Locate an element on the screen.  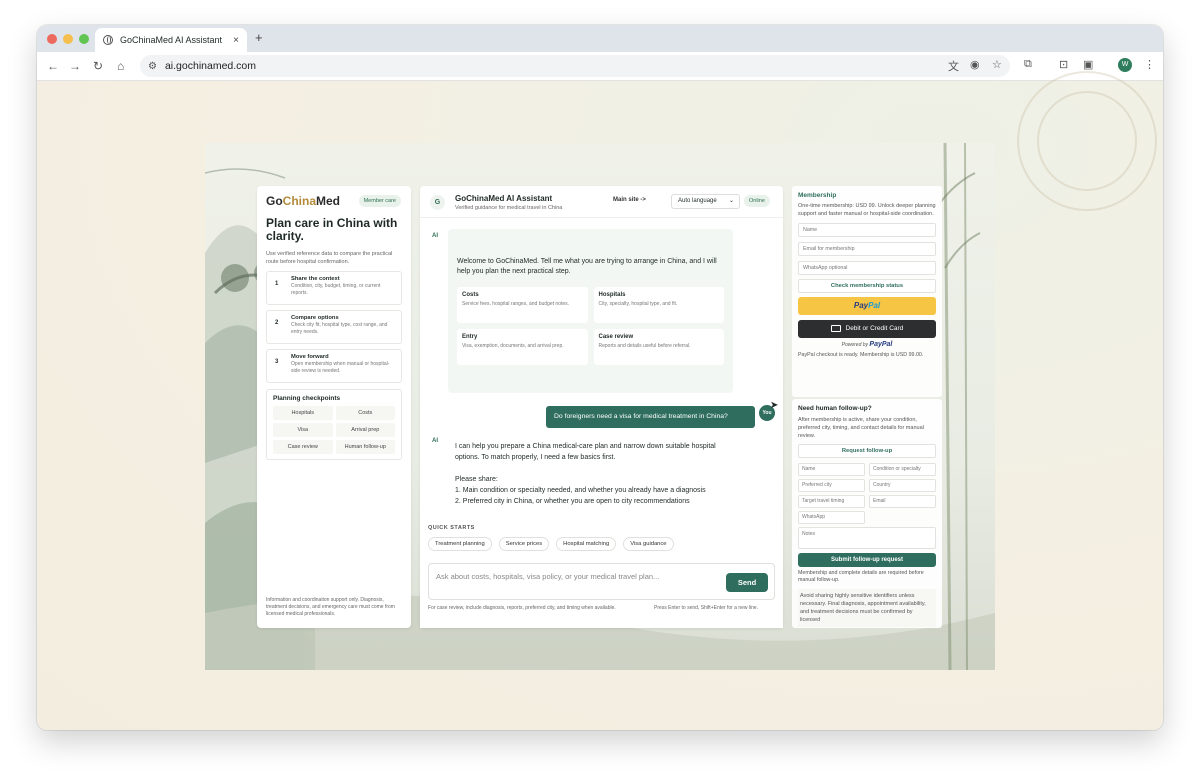
membership-title: Membership is located at coordinates (817, 195).